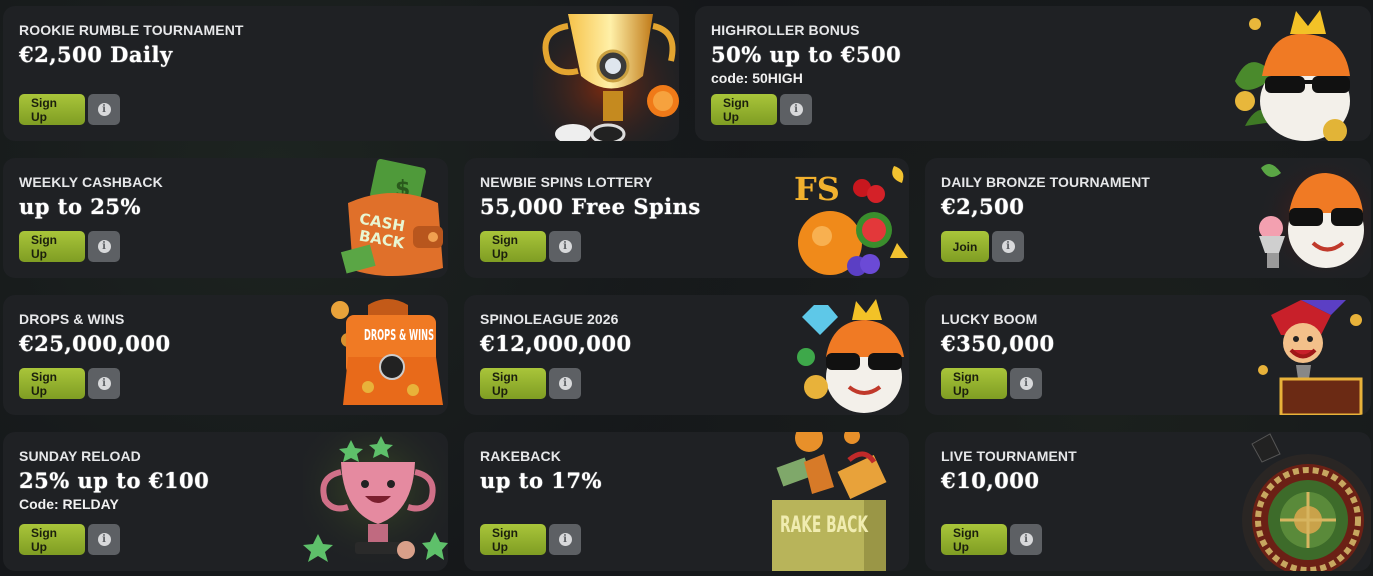  What do you see at coordinates (556, 343) in the screenshot?
I see `promo-amount: €12,000,000` at bounding box center [556, 343].